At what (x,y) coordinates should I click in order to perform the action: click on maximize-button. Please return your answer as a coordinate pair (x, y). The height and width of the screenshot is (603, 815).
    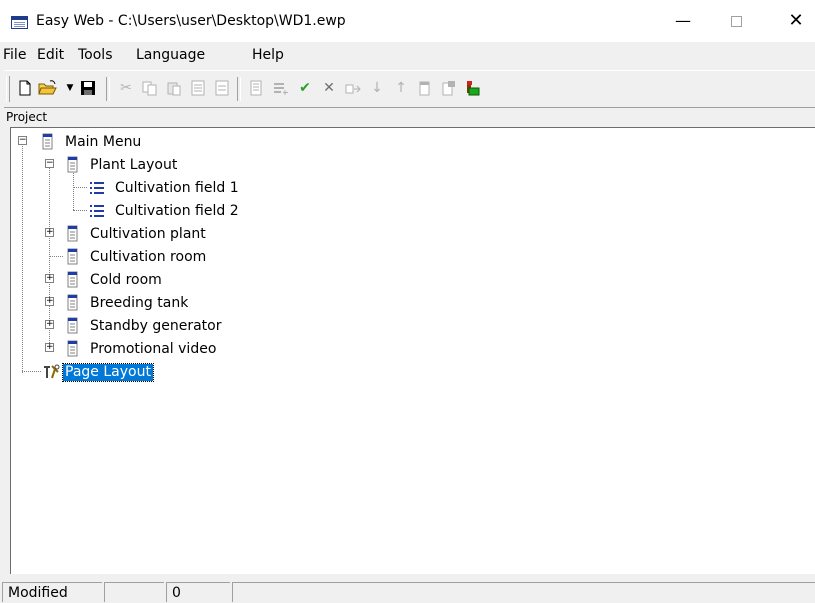
    Looking at the image, I should click on (736, 21).